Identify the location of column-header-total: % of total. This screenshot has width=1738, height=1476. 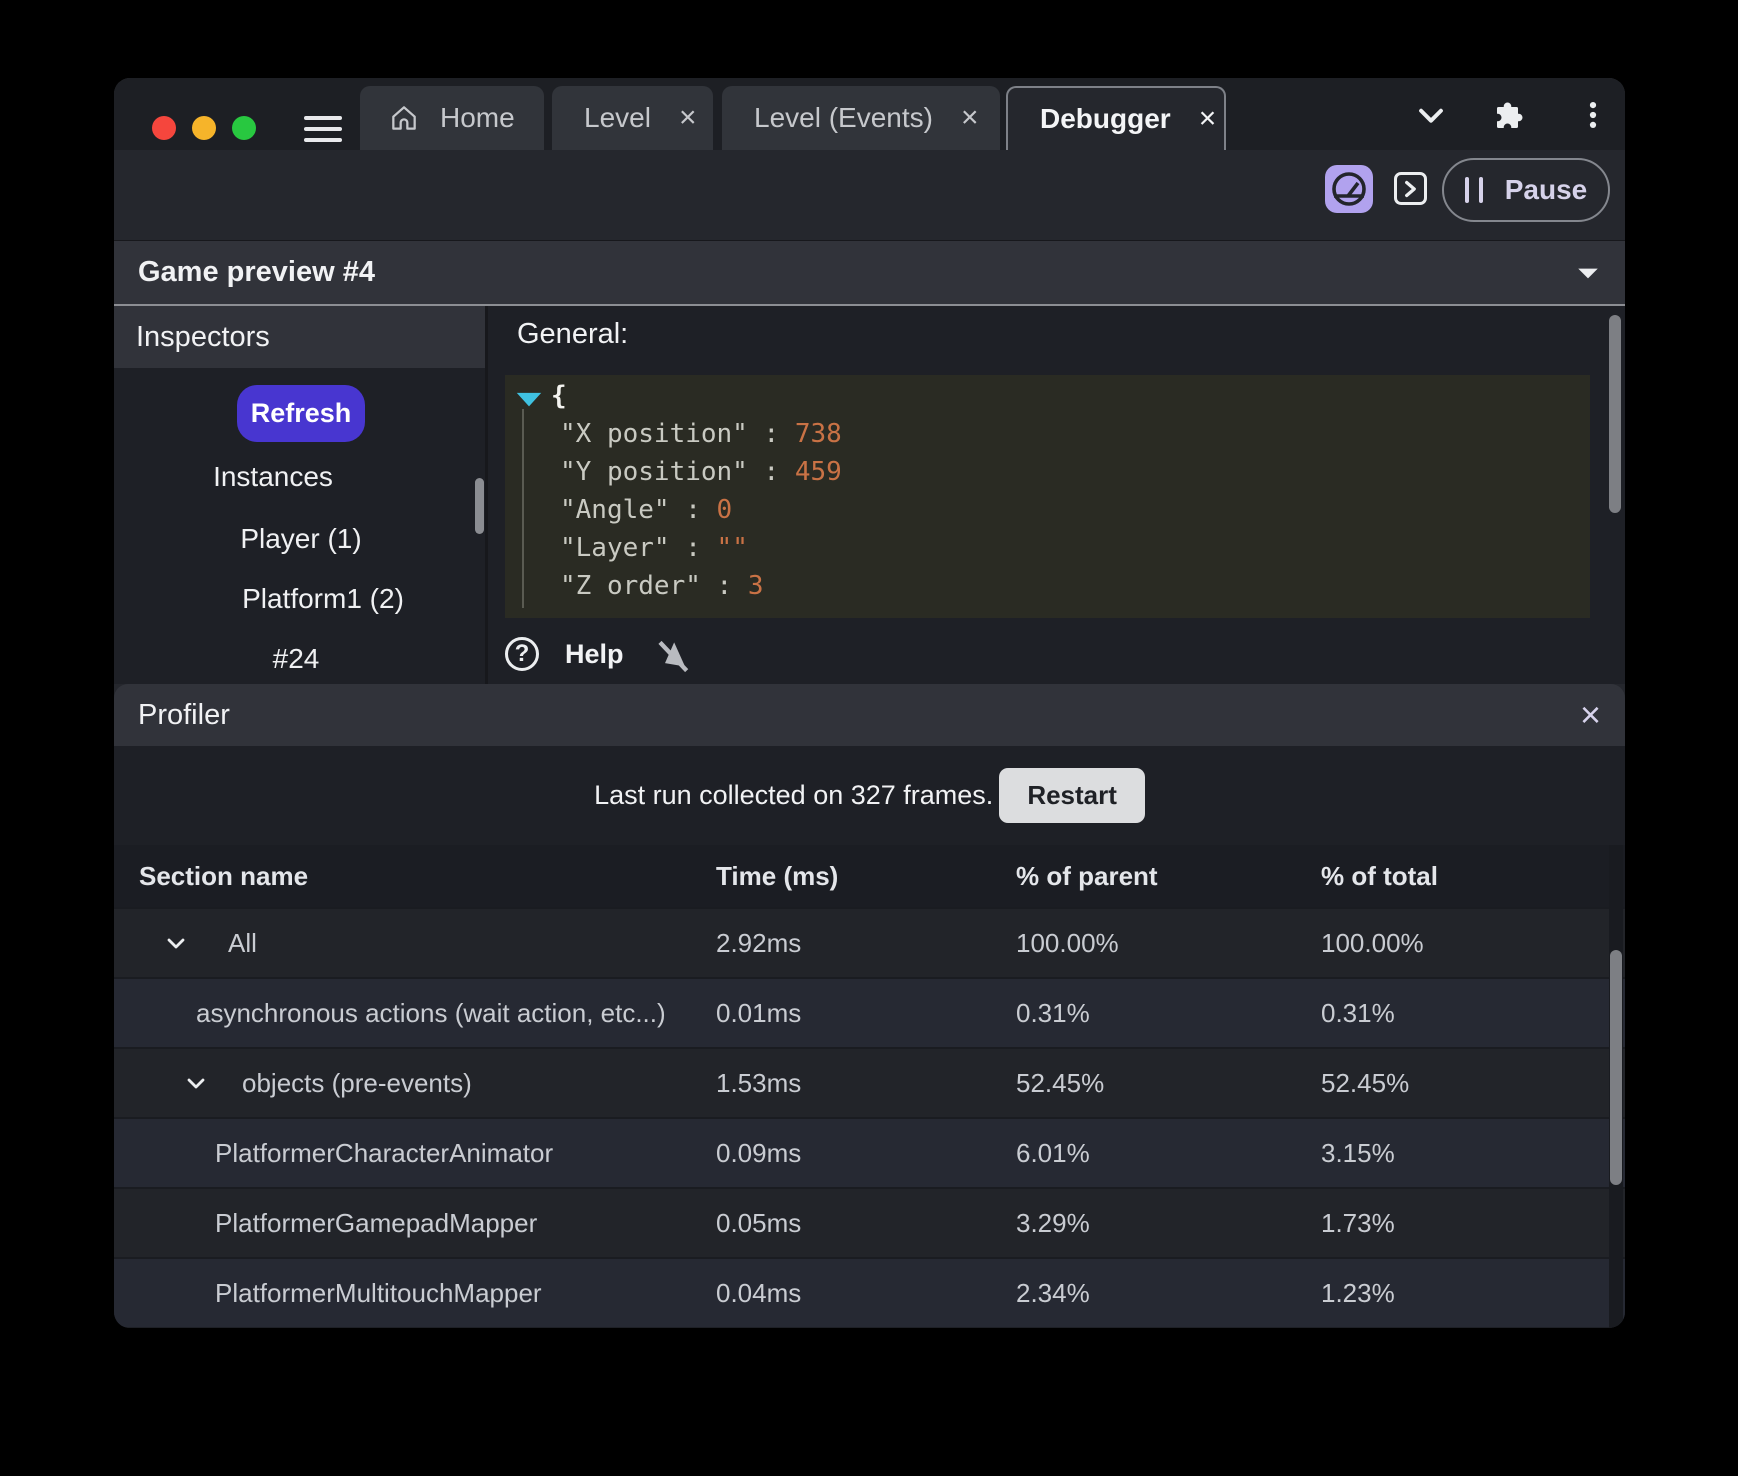
(1379, 875).